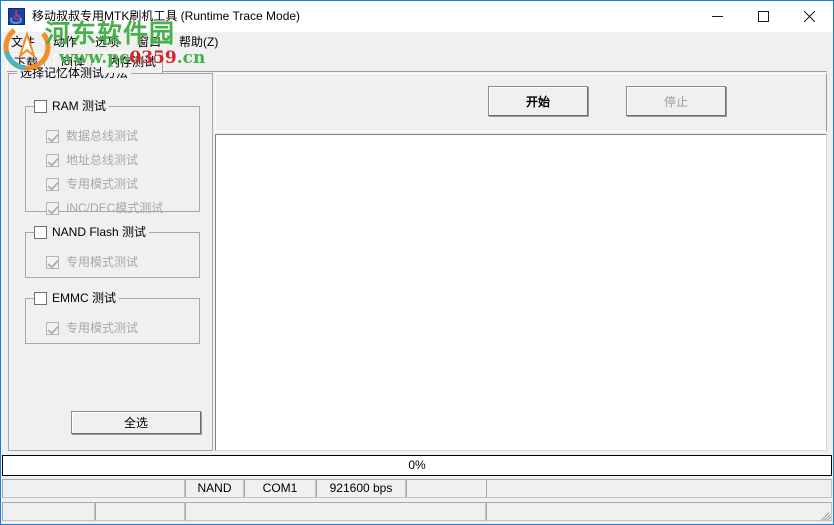 The image size is (834, 525). What do you see at coordinates (280, 488) in the screenshot?
I see `status-cell-com-port: COM1` at bounding box center [280, 488].